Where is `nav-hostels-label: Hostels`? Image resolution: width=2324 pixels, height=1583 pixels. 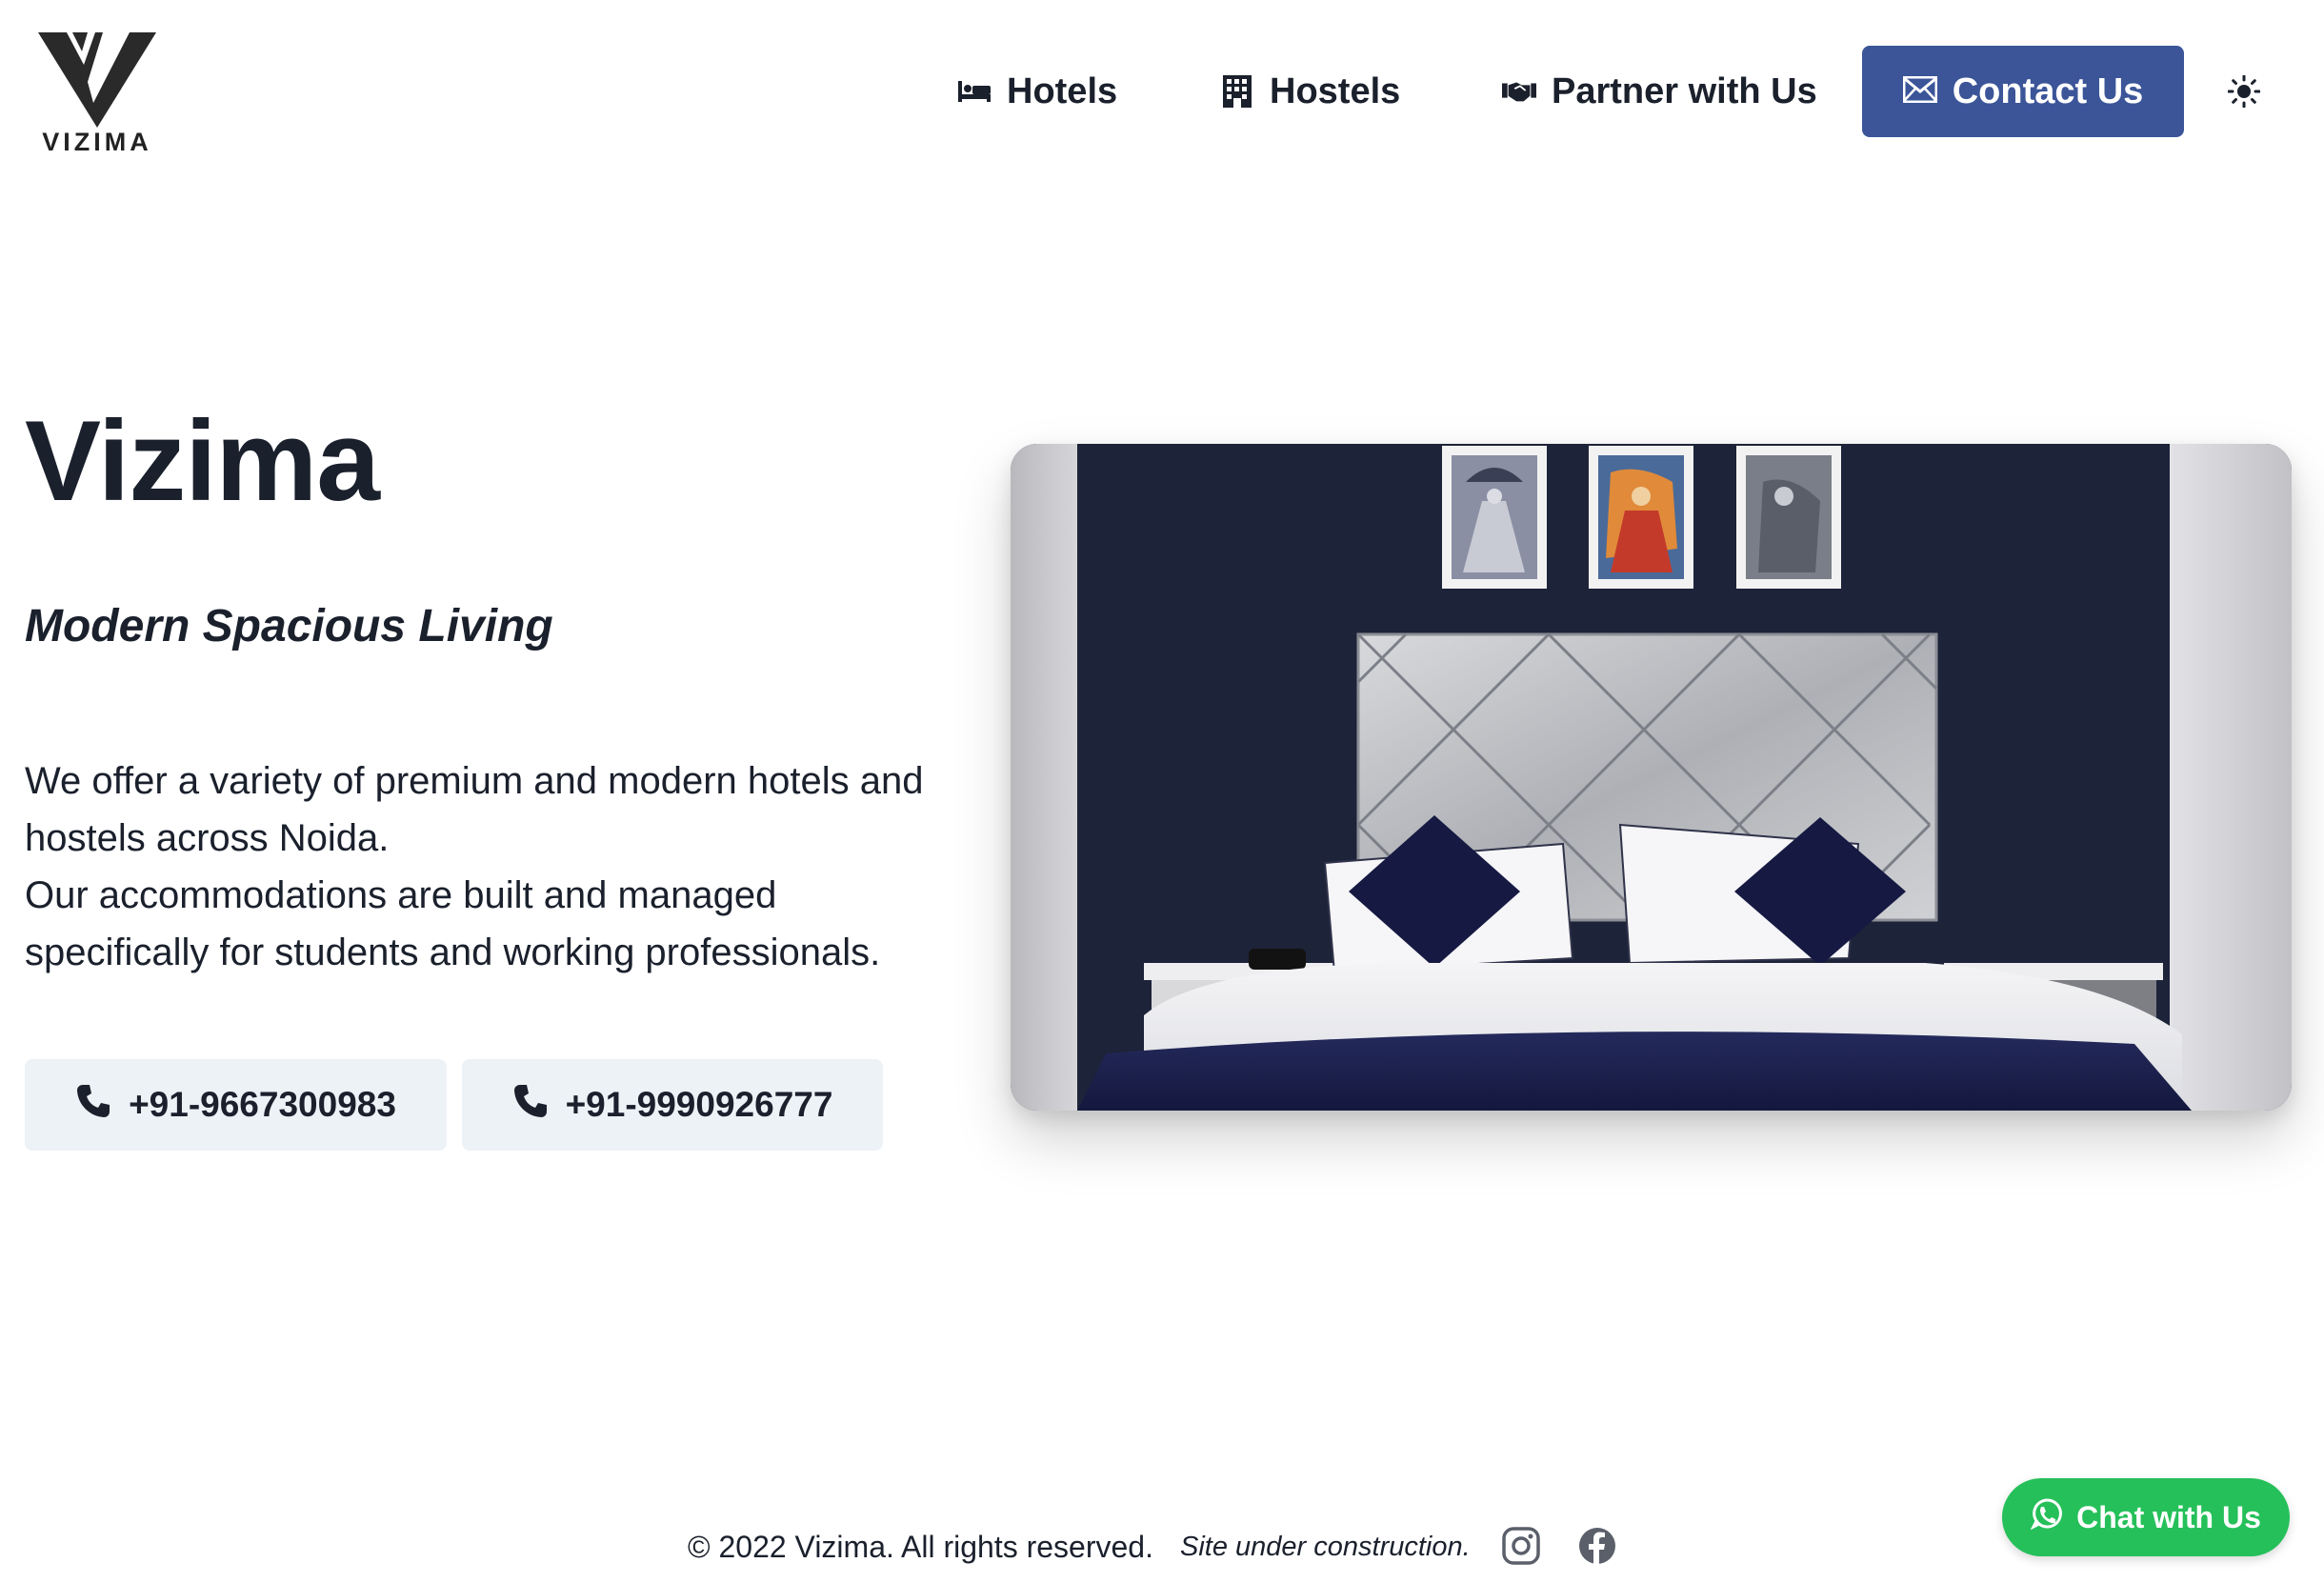 nav-hostels-label: Hostels is located at coordinates (1335, 90).